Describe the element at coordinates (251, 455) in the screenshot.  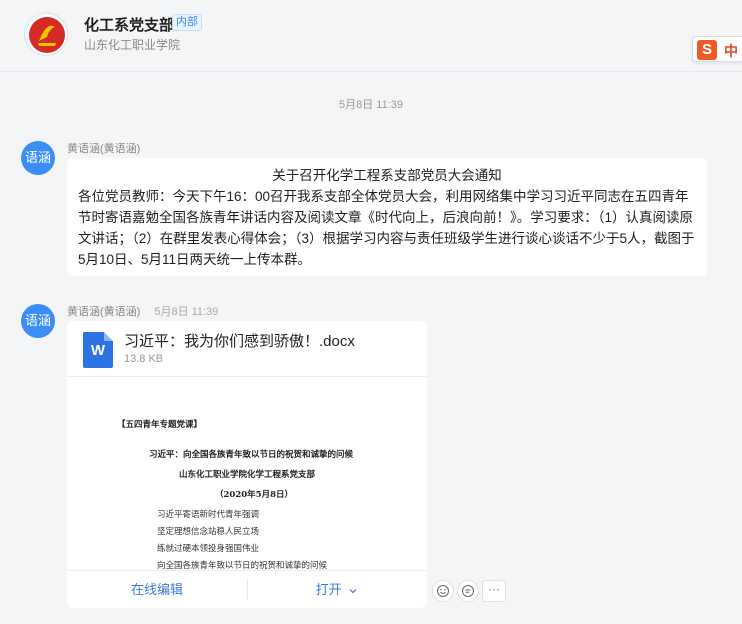
I see `preview-title: 习近平：向全国各族青年致以节日的祝贺和诚挚的问候` at that location.